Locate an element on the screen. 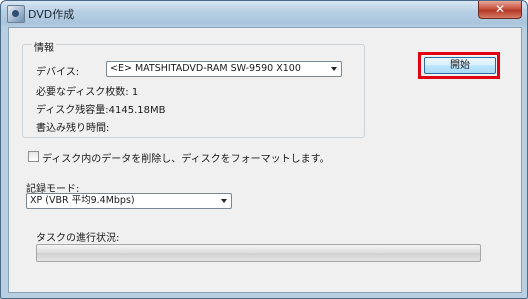 The image size is (528, 299). remaining-capacity-text: ディスク残容量:4145.18MB is located at coordinates (101, 110).